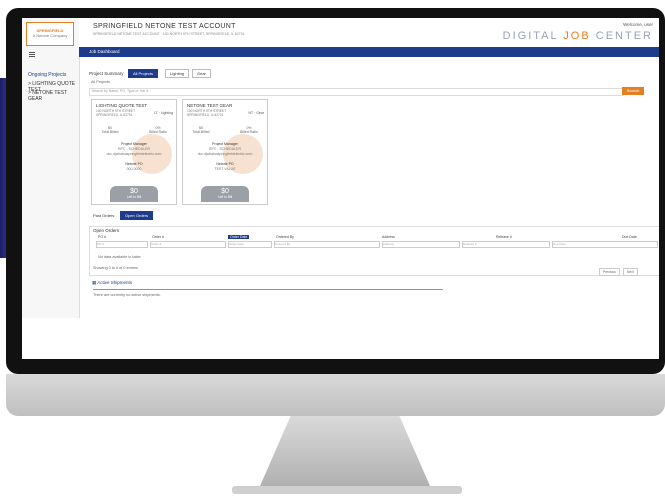 This screenshot has width=665, height=500. I want to click on col-order-date: Order Date, so click(239, 237).